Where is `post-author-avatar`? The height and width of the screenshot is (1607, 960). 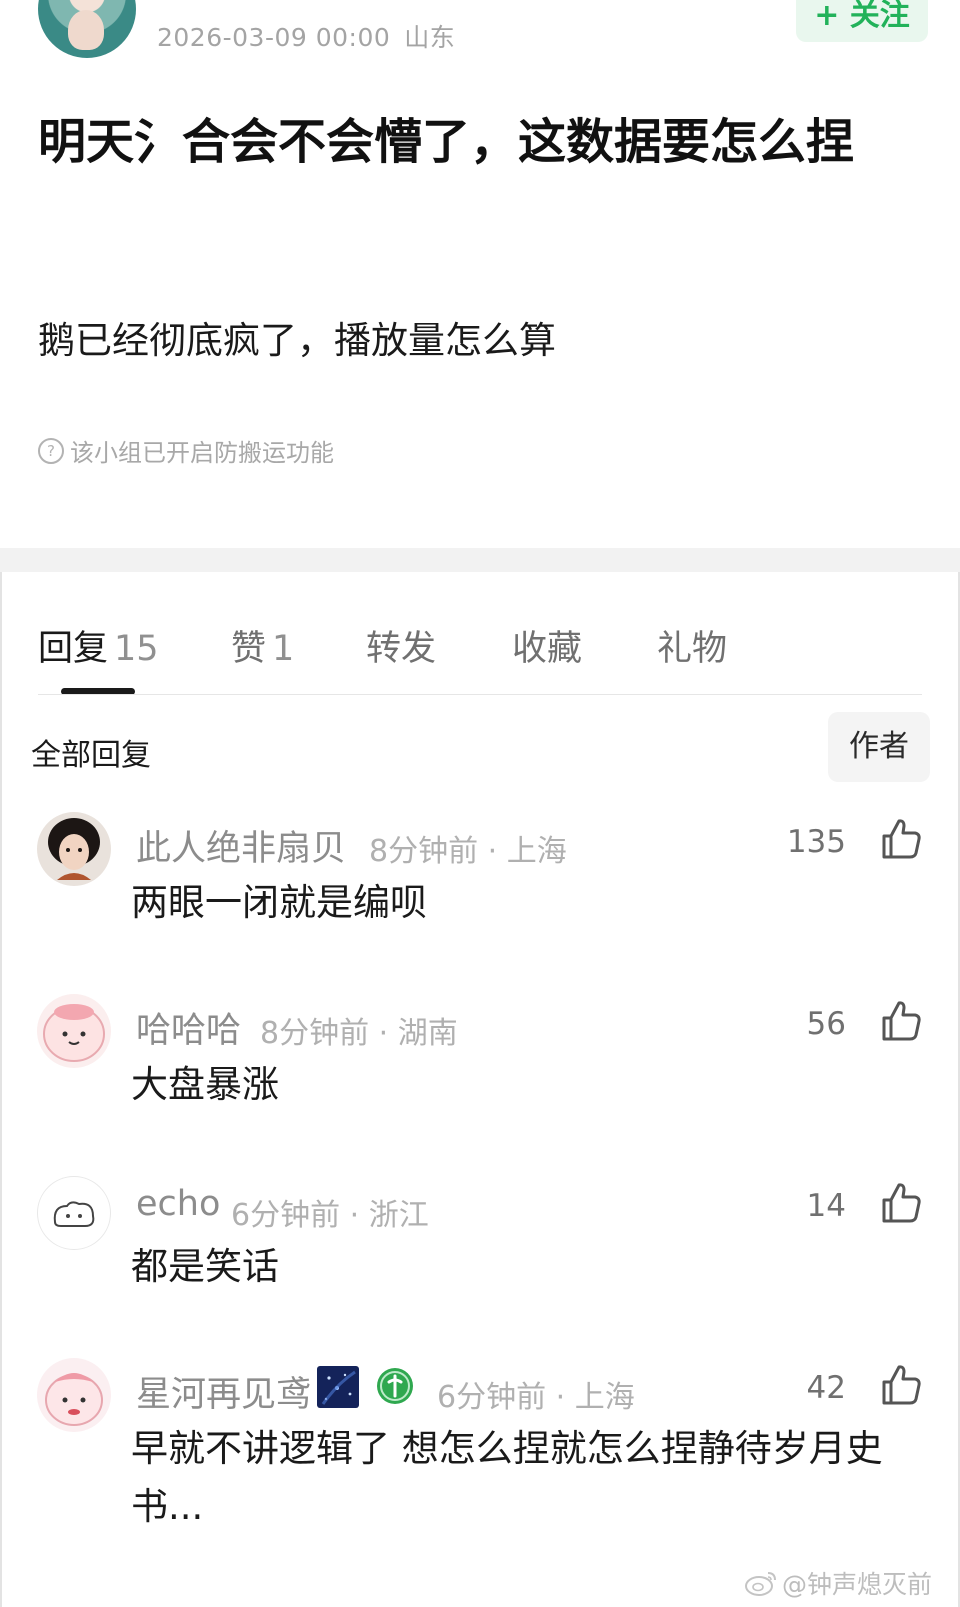
post-author-avatar is located at coordinates (87, 29).